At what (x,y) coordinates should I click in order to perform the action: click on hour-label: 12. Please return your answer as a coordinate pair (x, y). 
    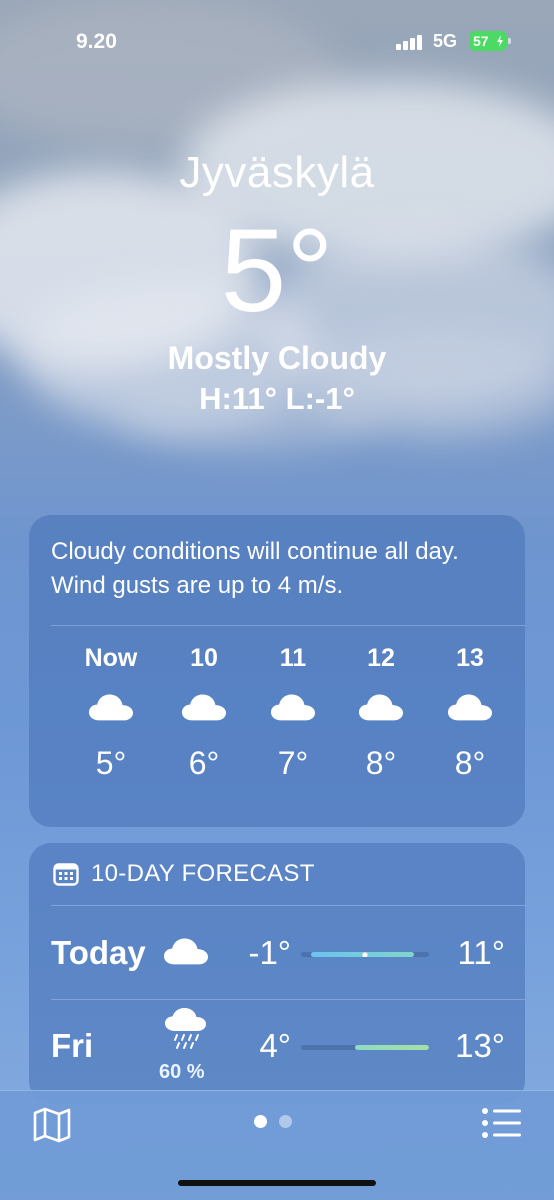
    Looking at the image, I should click on (381, 658).